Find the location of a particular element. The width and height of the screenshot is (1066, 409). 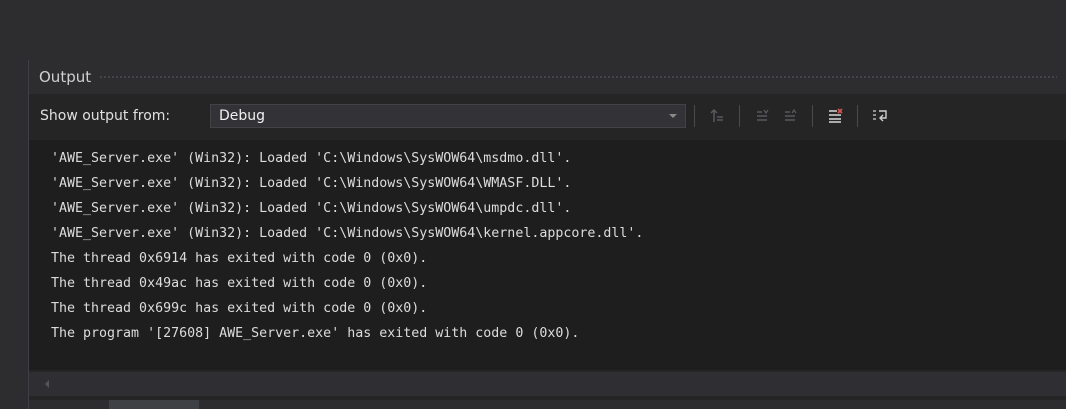

bottom-tab is located at coordinates (154, 404).